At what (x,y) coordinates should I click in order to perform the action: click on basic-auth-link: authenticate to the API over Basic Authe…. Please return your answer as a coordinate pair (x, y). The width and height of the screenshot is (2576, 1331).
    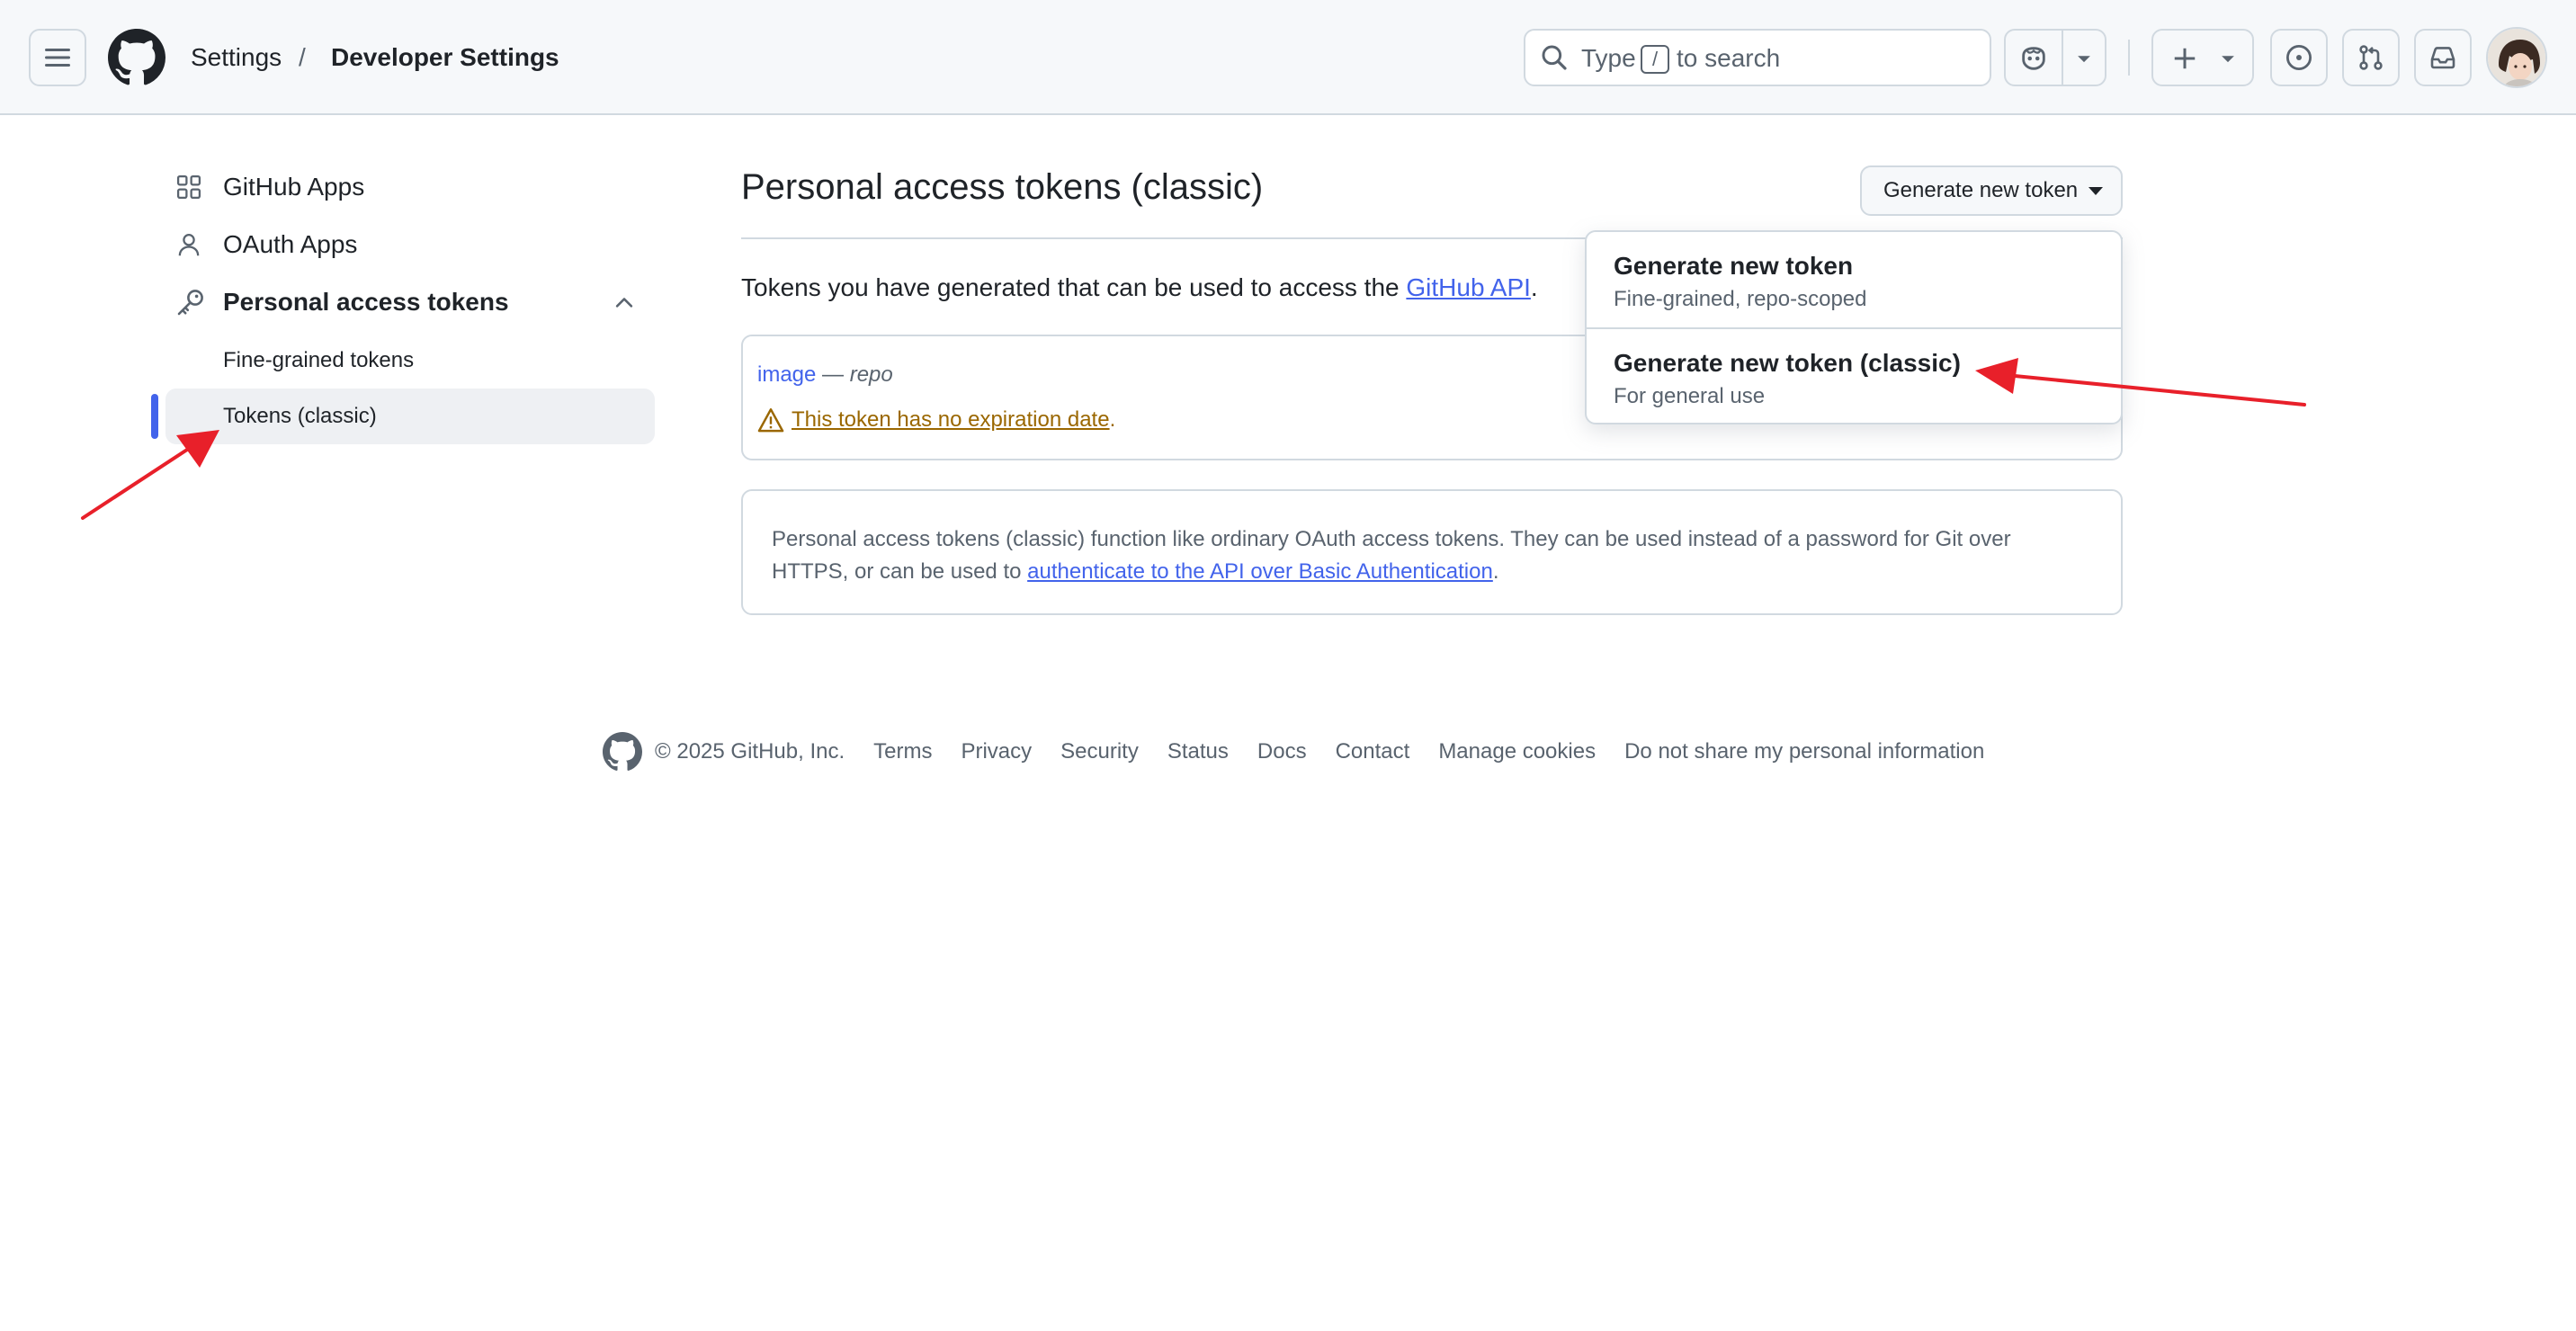
    Looking at the image, I should click on (1260, 571).